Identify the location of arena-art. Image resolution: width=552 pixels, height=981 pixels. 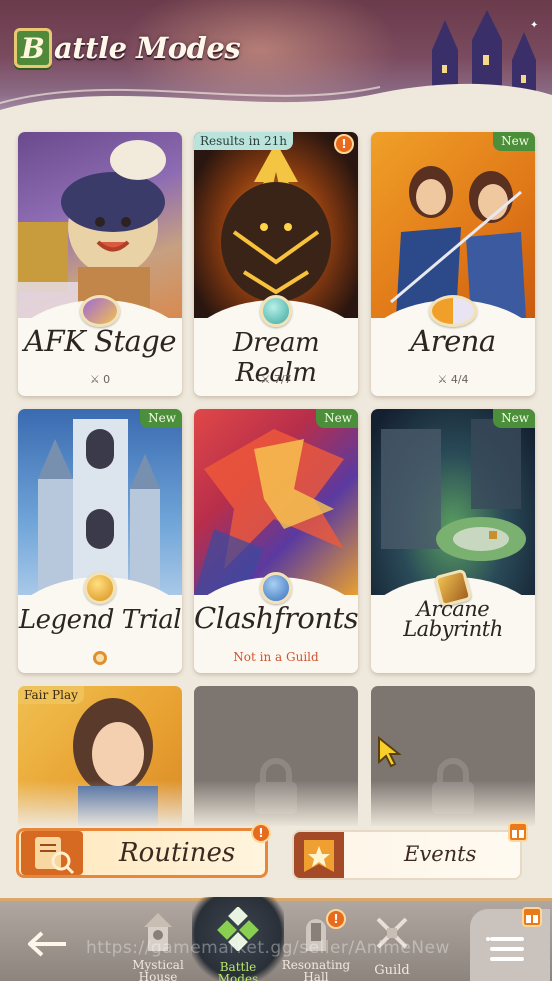
(453, 225).